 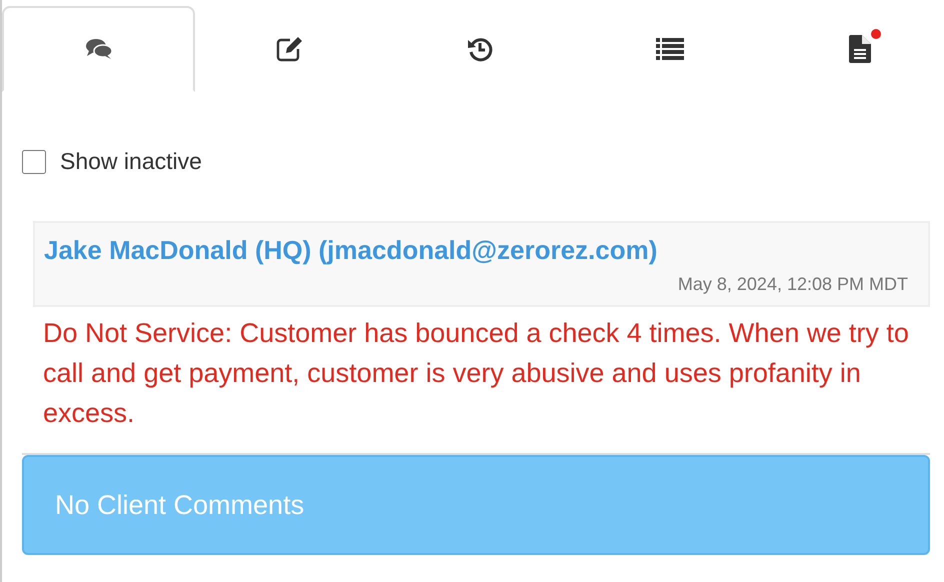 What do you see at coordinates (131, 161) in the screenshot?
I see `checkbox-label: Show inactive` at bounding box center [131, 161].